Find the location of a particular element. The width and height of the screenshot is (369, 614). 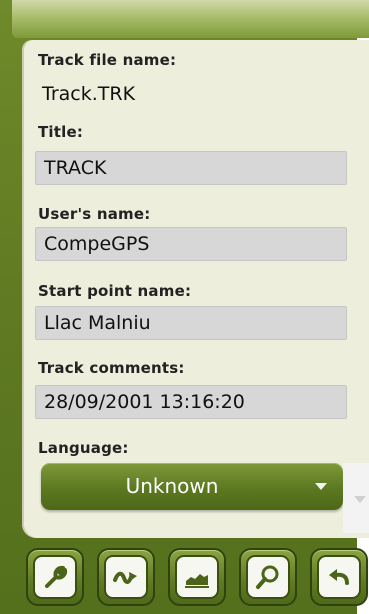

track-comments-label: Track comments: is located at coordinates (111, 368).